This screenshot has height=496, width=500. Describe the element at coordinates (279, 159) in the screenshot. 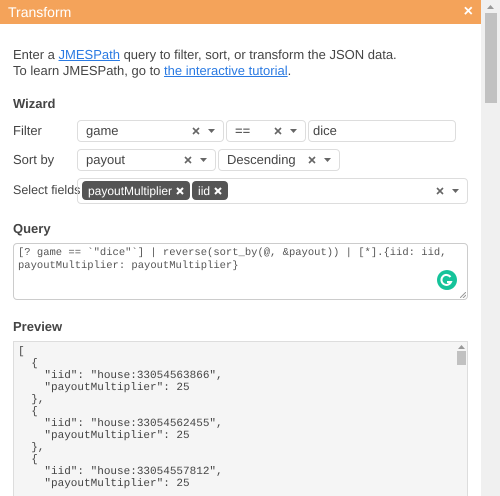

I see `order-select: Descending` at that location.